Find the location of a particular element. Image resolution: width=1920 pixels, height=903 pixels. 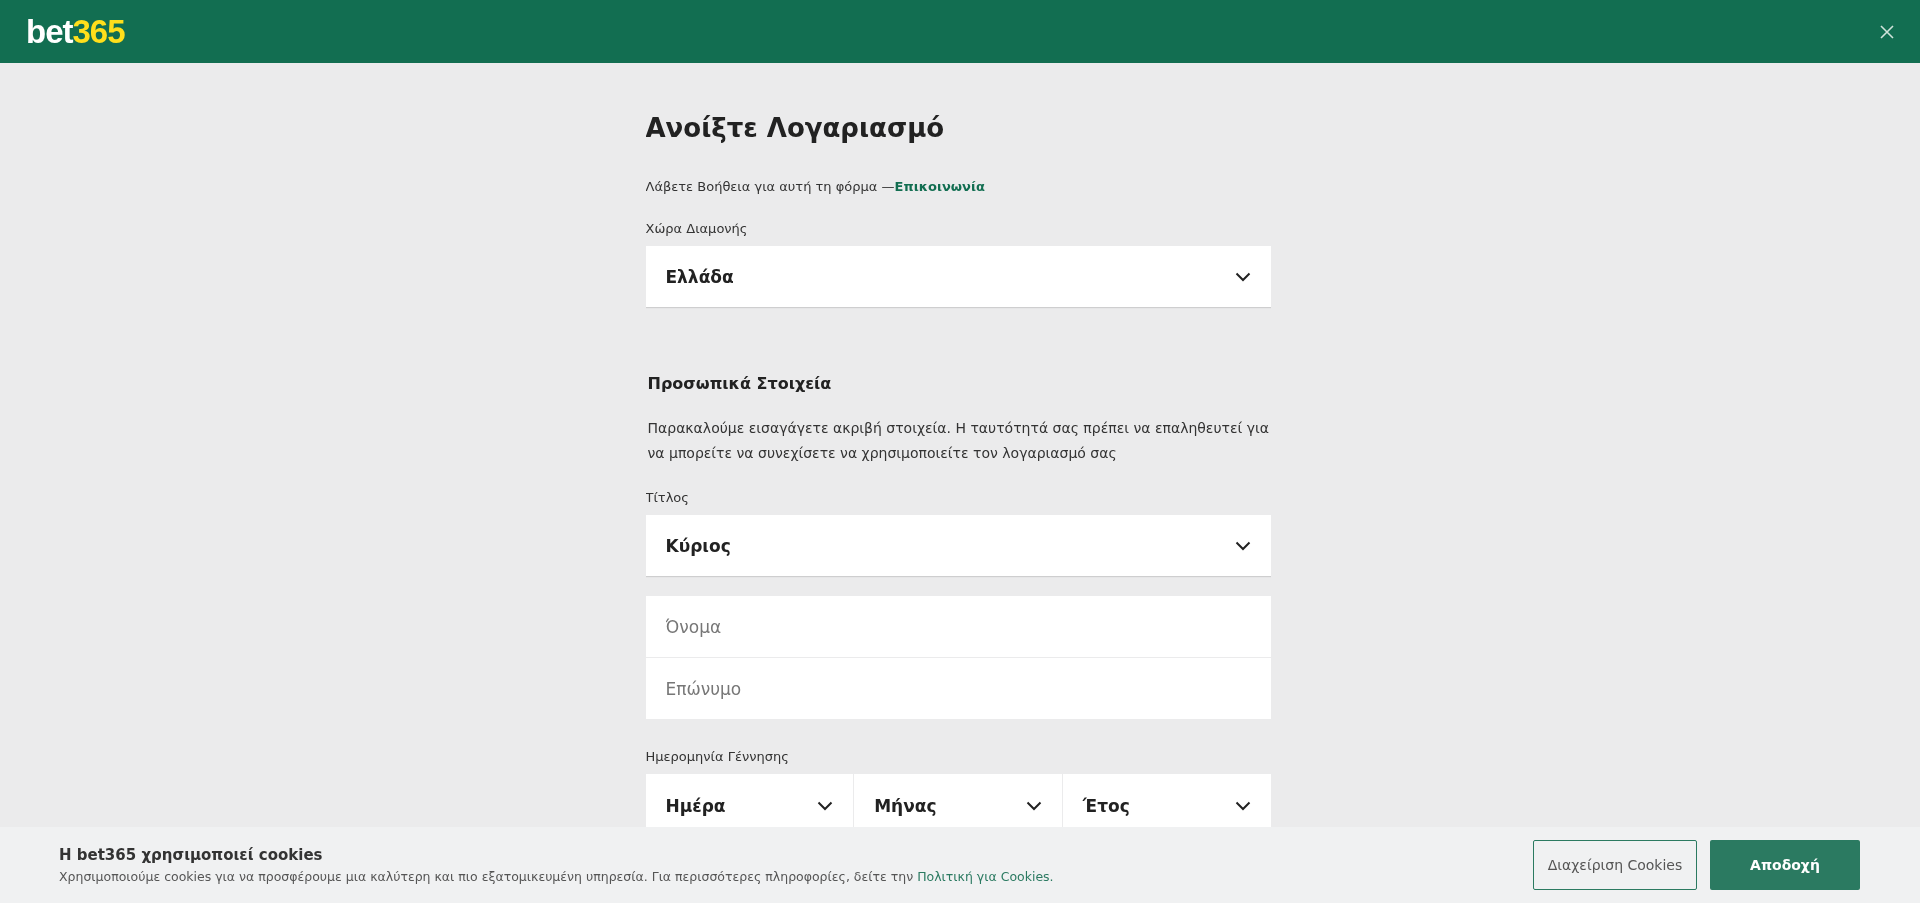

cookie-text: Χρησιμοποιούμε cookies για να προσφέρουμε μια καλύτερη και πιο εξατομικευμένη υπηρεσία. Για περισσότερες πληροφορίες, δείτε την Πολιτική για Cookies. is located at coordinates (556, 876).